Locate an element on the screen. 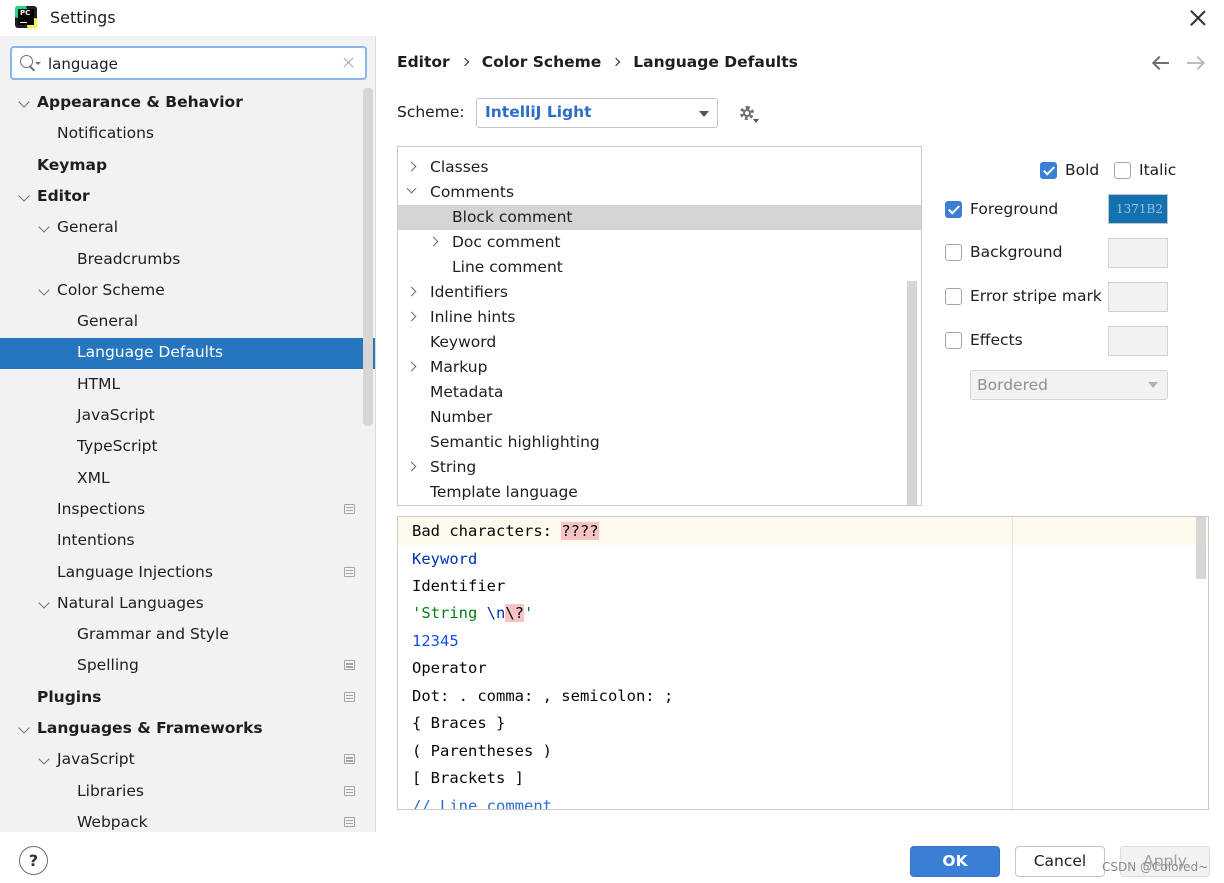 This screenshot has width=1224, height=883. search-input is located at coordinates (193, 64).